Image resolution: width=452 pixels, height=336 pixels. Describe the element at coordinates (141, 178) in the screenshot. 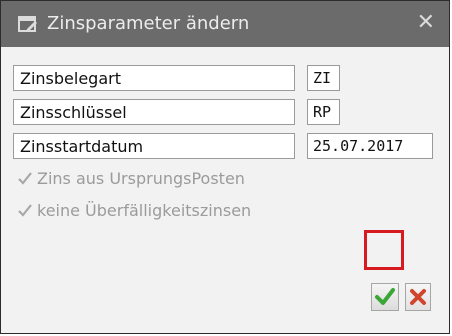

I see `checkbox-label: Zins aus UrsprungsPosten` at that location.